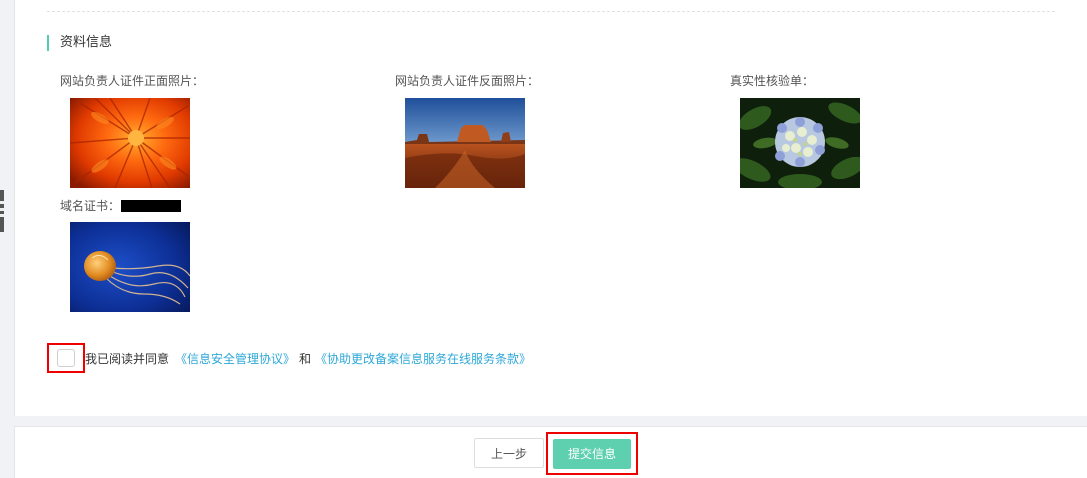  I want to click on verification-field: 真实性核验单：, so click(772, 81).